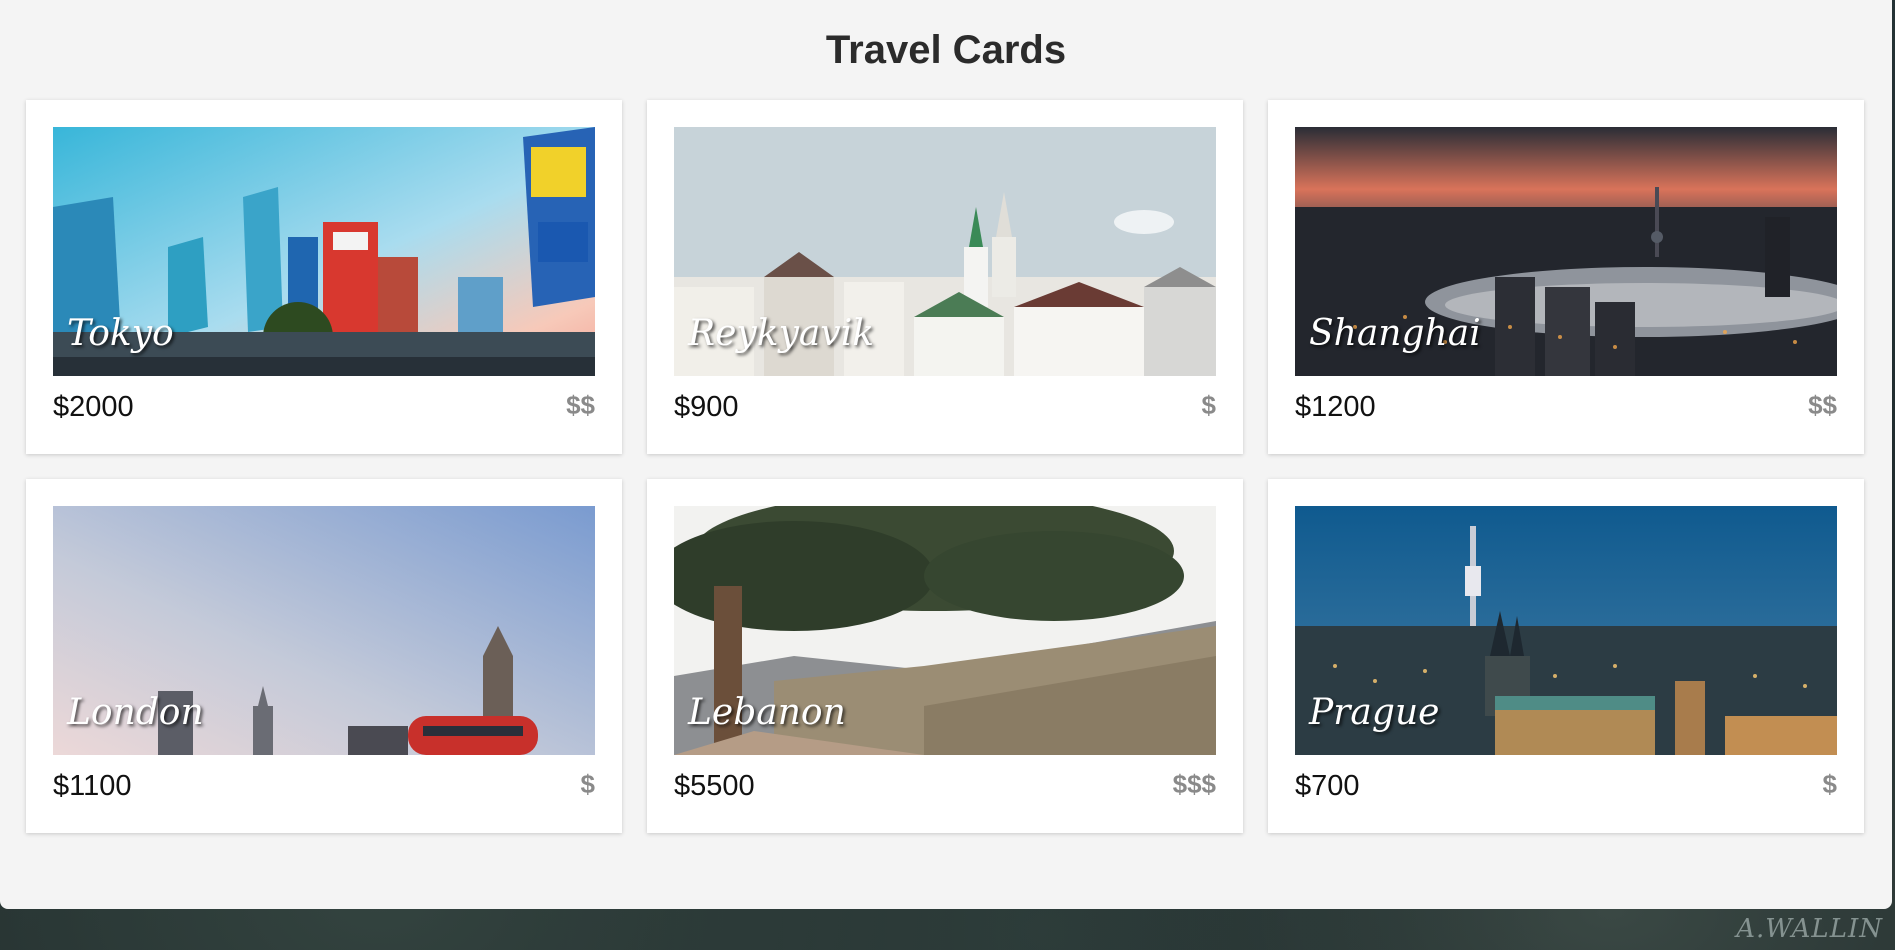 The image size is (1895, 950). I want to click on travel-card-shanghai: Shanghai $1200 $$, so click(1566, 277).